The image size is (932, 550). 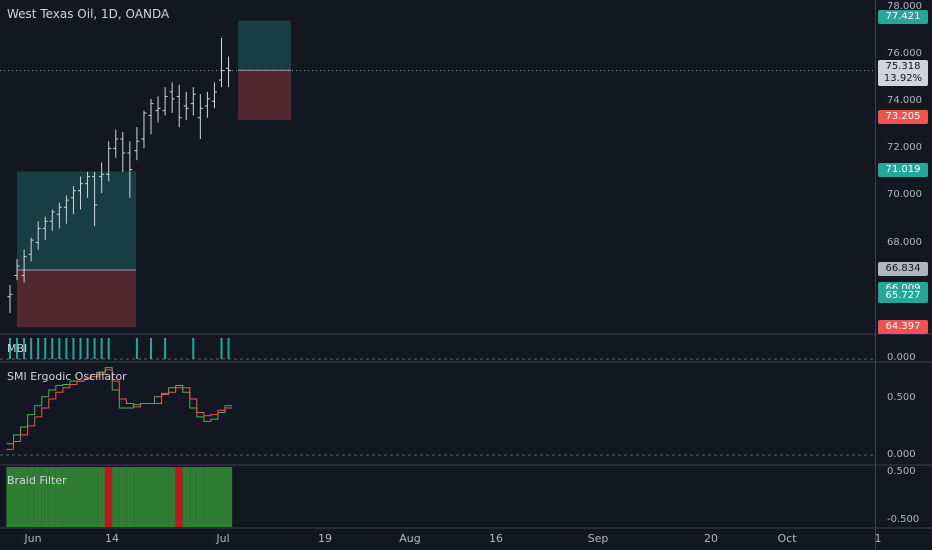 I want to click on price-tick-label: 74.000, so click(x=904, y=101).